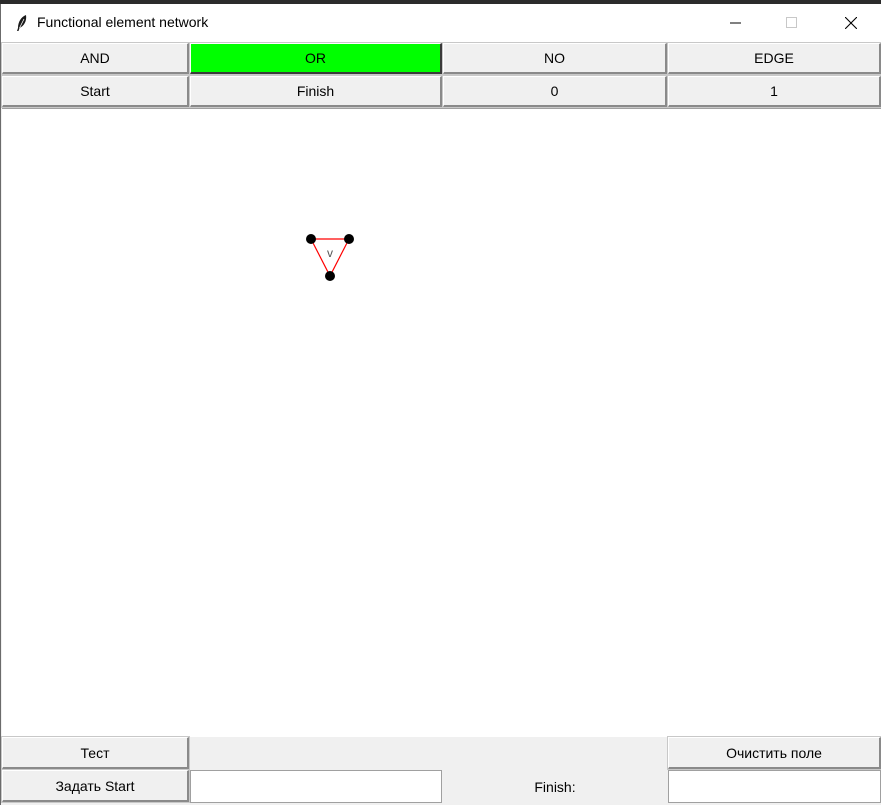  I want to click on test-button: Тест, so click(95, 753).